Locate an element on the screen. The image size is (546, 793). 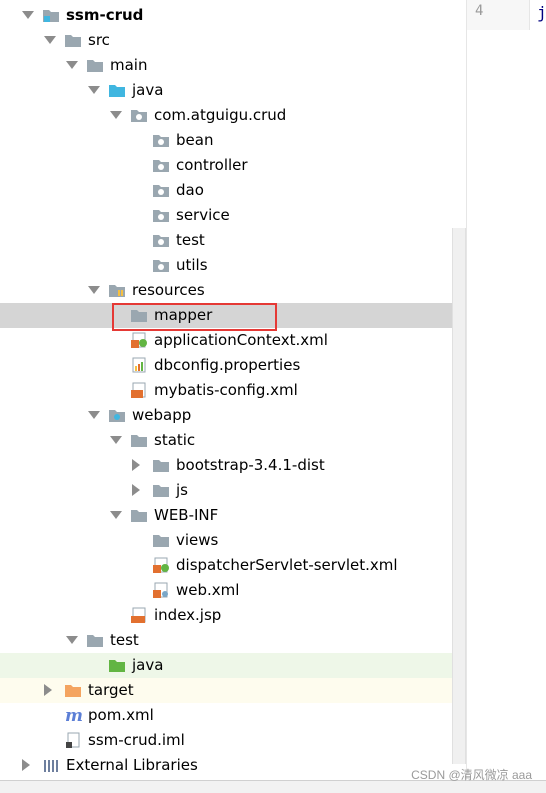
tree-item-label: dao is located at coordinates (190, 190).